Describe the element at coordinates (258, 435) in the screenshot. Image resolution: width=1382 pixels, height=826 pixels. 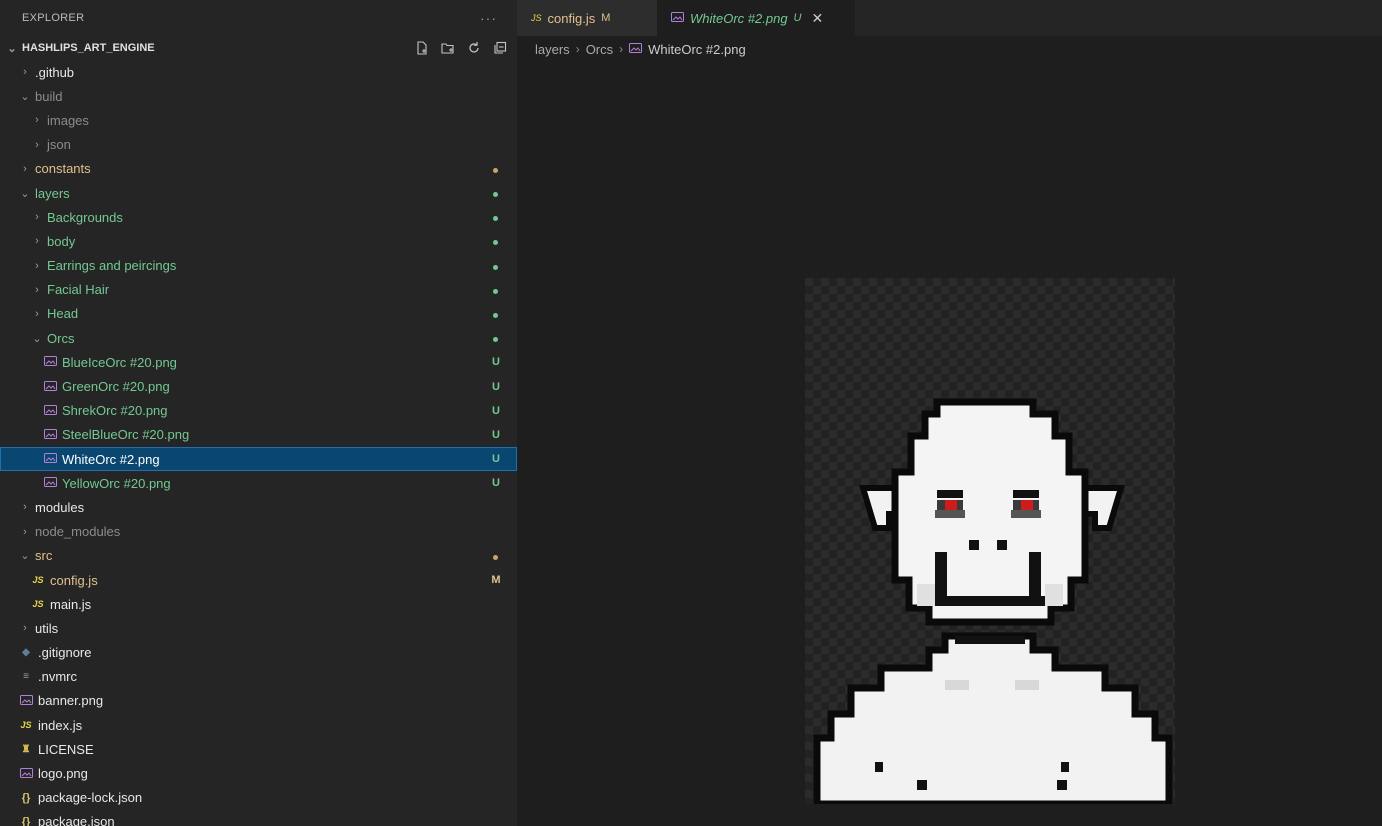
I see `file-steelblueorc-20-png: SteelBlueOrc #20.png U` at that location.